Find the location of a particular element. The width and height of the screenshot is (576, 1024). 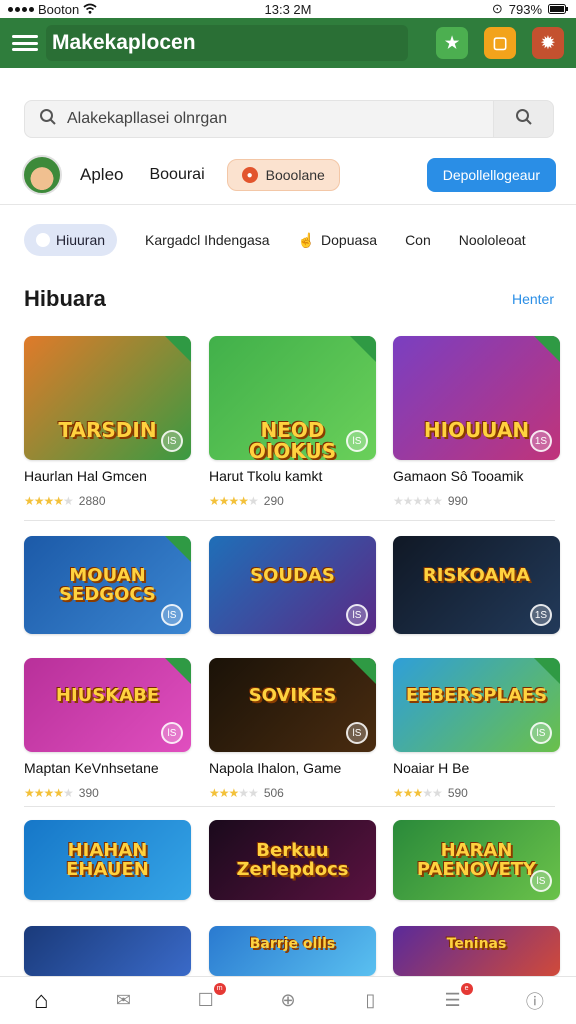

game-card: MOUAN SEDGOCS lS is located at coordinates (107, 585).